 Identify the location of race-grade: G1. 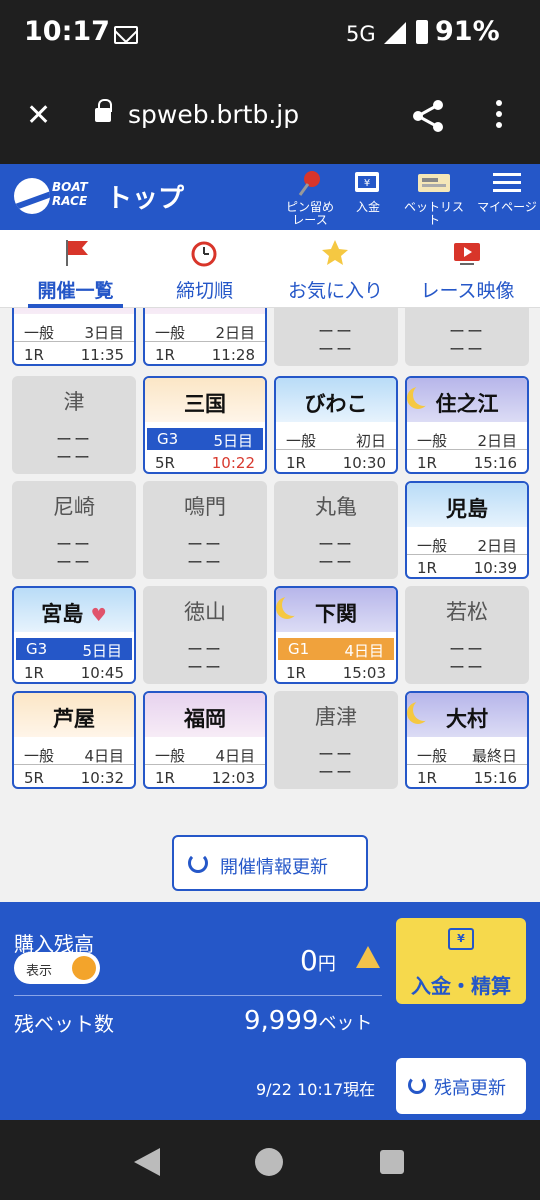
(299, 649).